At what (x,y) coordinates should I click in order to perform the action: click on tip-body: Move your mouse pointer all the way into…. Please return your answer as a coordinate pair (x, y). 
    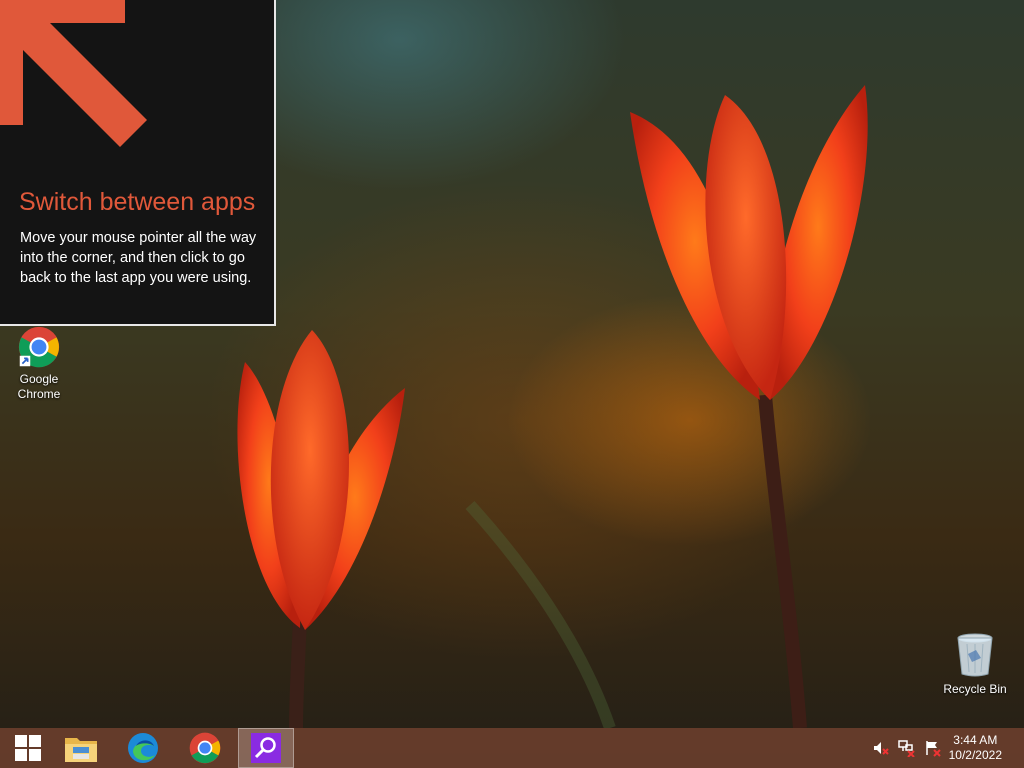
    Looking at the image, I should click on (138, 258).